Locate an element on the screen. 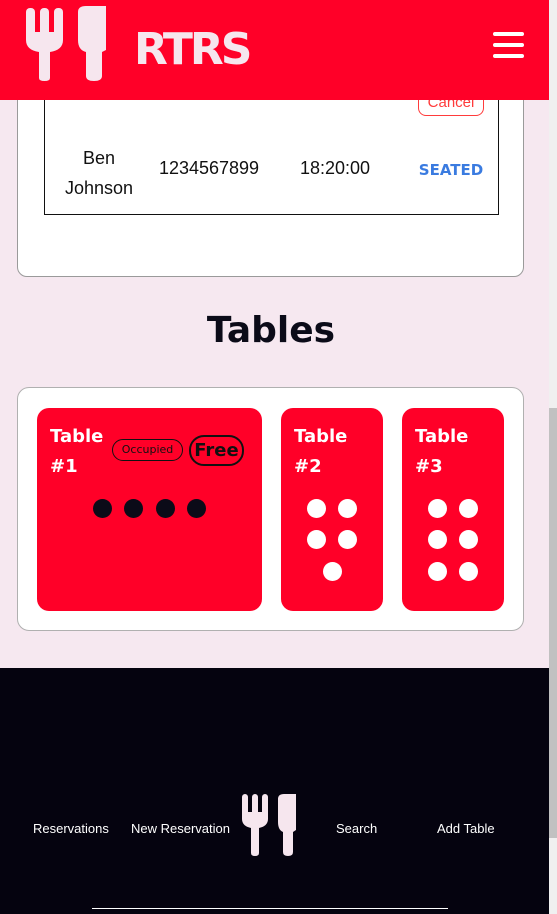 The image size is (557, 914). table-label-number: #2 is located at coordinates (308, 466).